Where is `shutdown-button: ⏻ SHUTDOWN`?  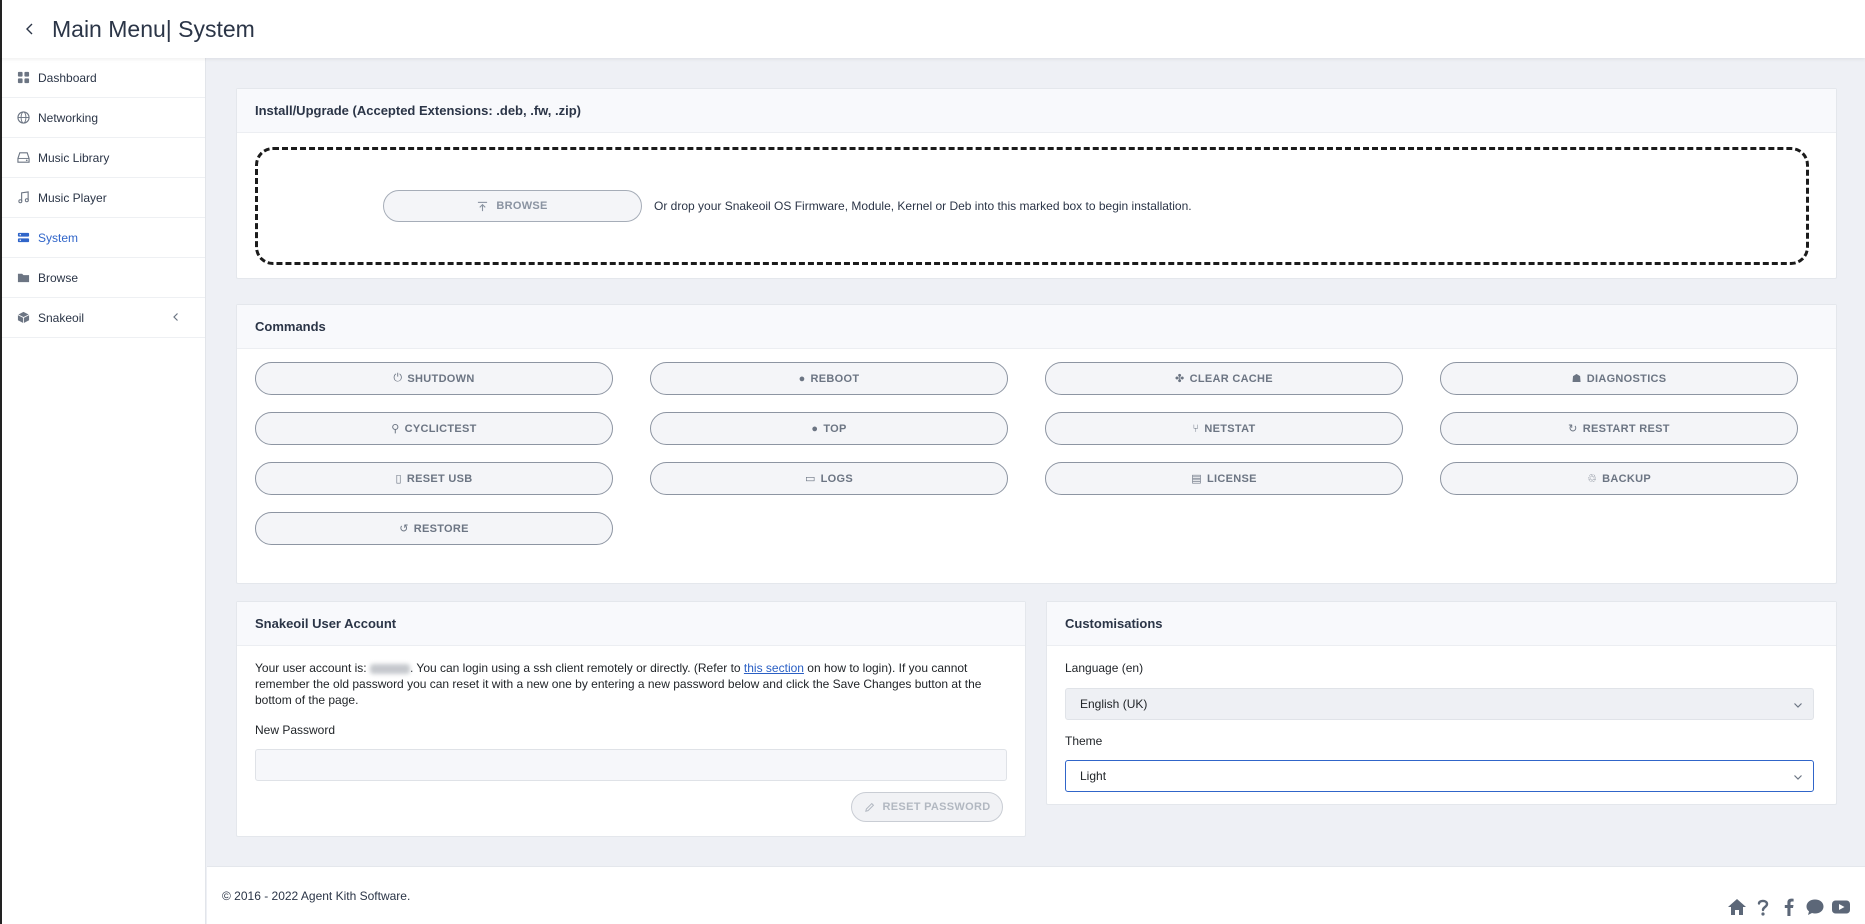
shutdown-button: ⏻ SHUTDOWN is located at coordinates (434, 378).